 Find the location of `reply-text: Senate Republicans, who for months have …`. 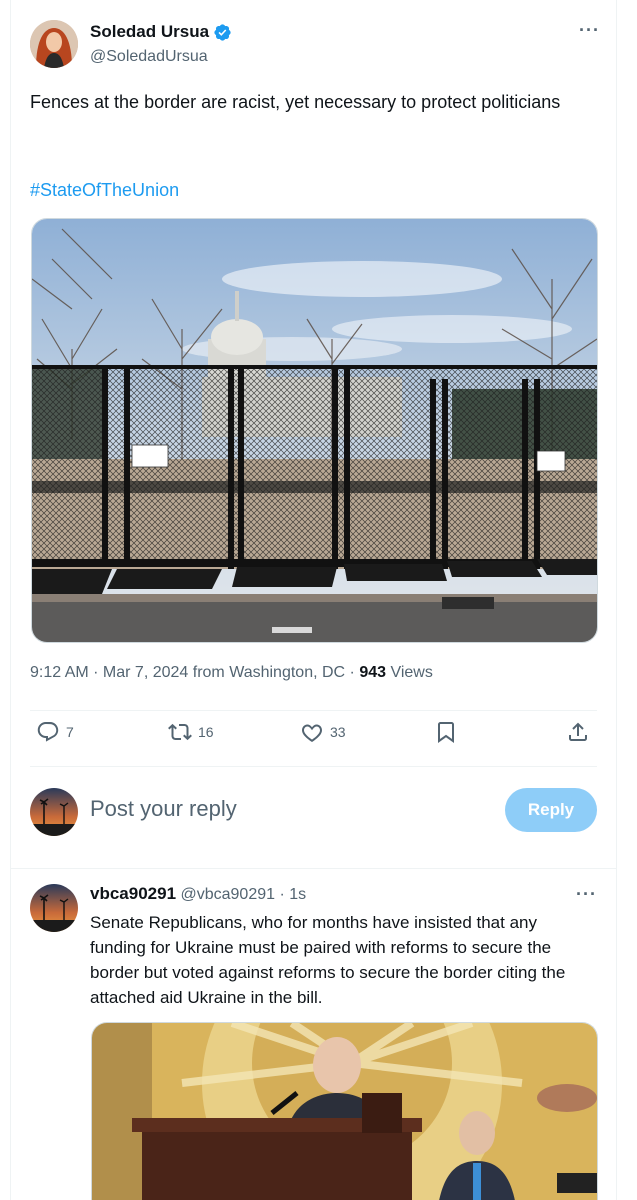

reply-text: Senate Republicans, who for months have … is located at coordinates (328, 960).